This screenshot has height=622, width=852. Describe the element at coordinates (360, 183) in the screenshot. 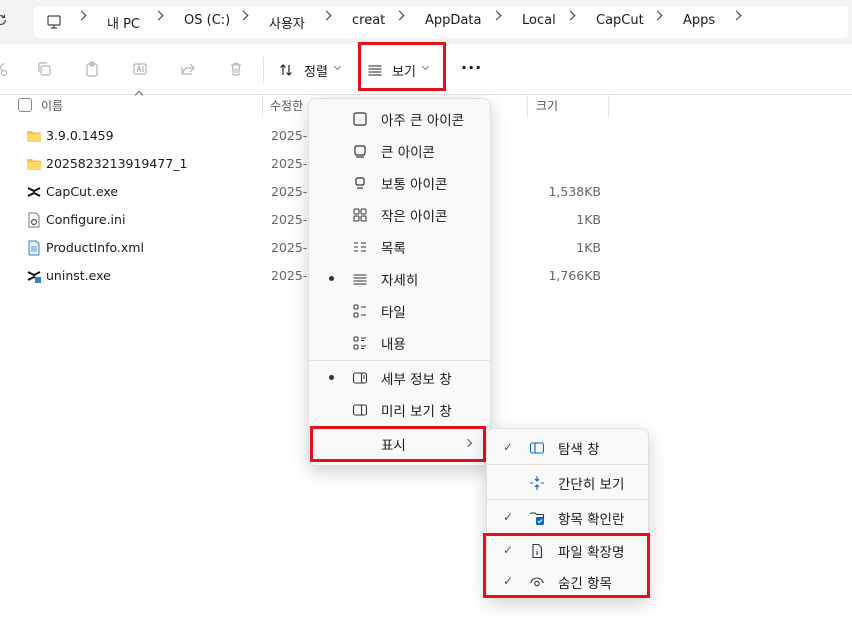

I see `medium-icons-icon` at that location.